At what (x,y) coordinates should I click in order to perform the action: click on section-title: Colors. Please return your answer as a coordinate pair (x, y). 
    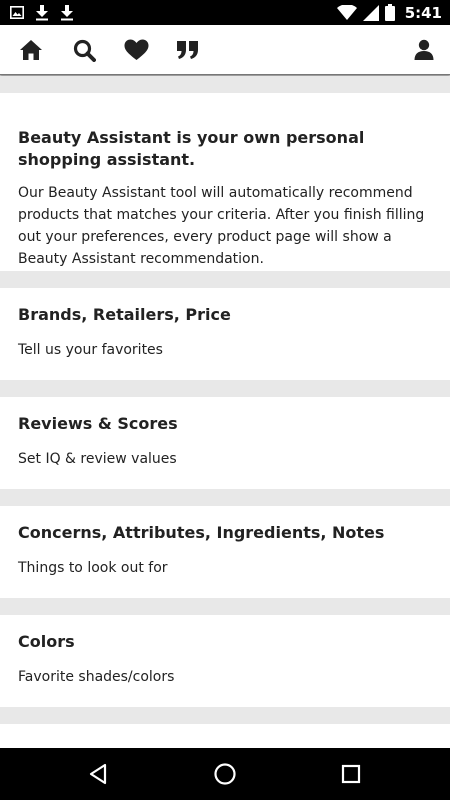
    Looking at the image, I should click on (46, 641).